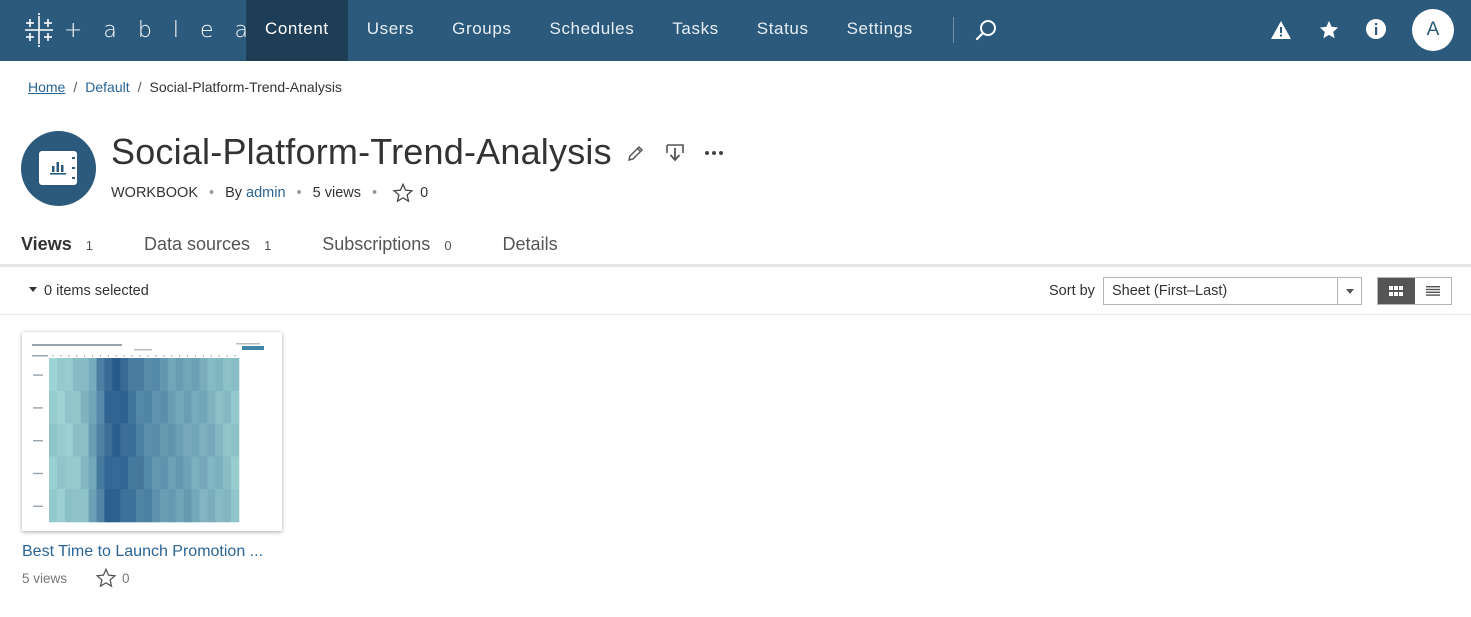 This screenshot has height=617, width=1471. Describe the element at coordinates (1281, 30) in the screenshot. I see `alert-icon` at that location.